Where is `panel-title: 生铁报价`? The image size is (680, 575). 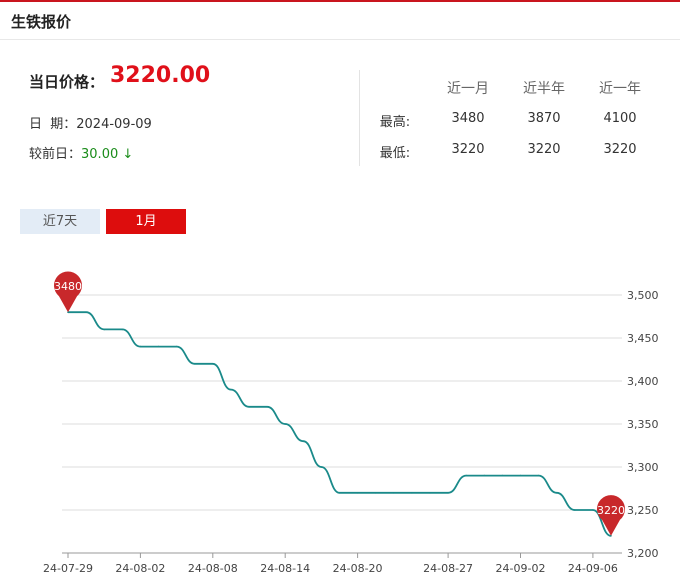 panel-title: 生铁报价 is located at coordinates (41, 22).